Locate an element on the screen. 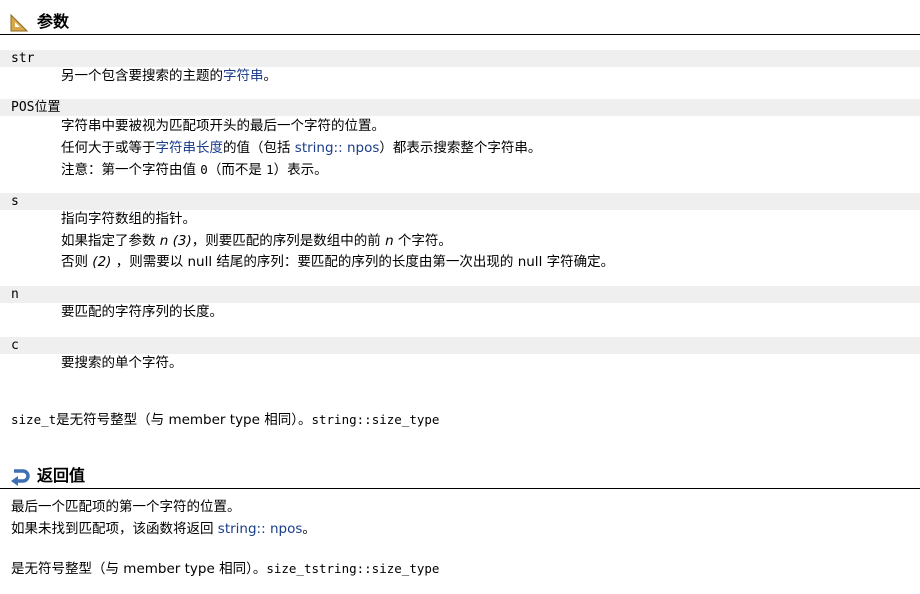  return-section-title: 返回值 is located at coordinates (61, 475).